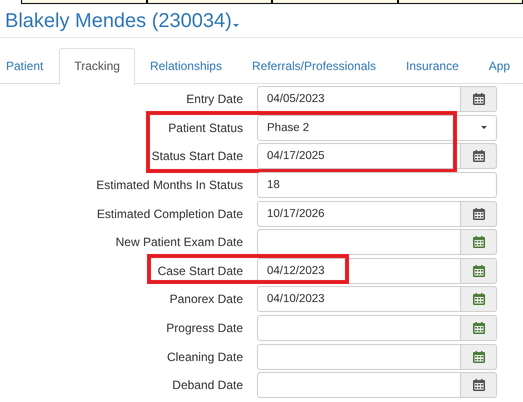 The image size is (523, 402). What do you see at coordinates (359, 99) in the screenshot?
I see `date-field: 04/05/2023` at bounding box center [359, 99].